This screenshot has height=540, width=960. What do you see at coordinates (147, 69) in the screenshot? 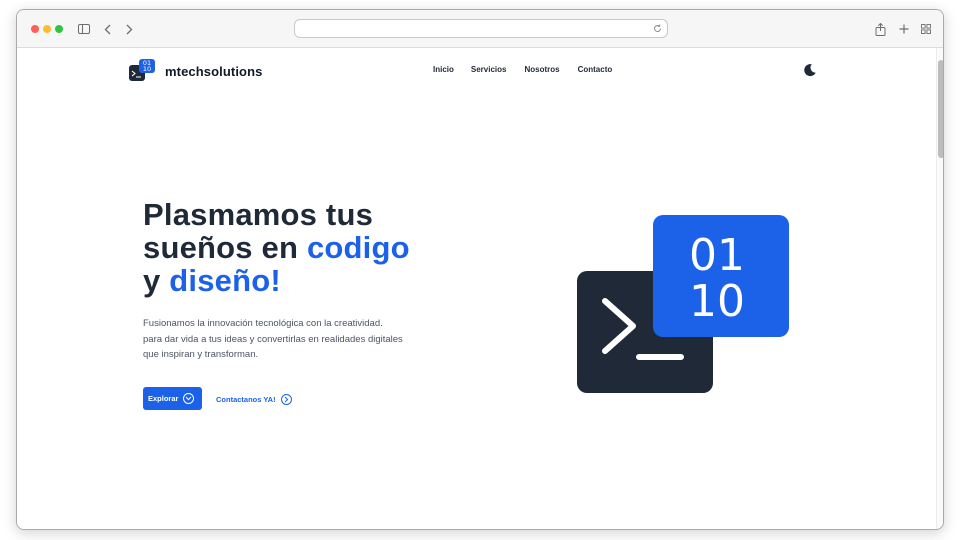
I see `logo-digits-bottom: 10` at bounding box center [147, 69].